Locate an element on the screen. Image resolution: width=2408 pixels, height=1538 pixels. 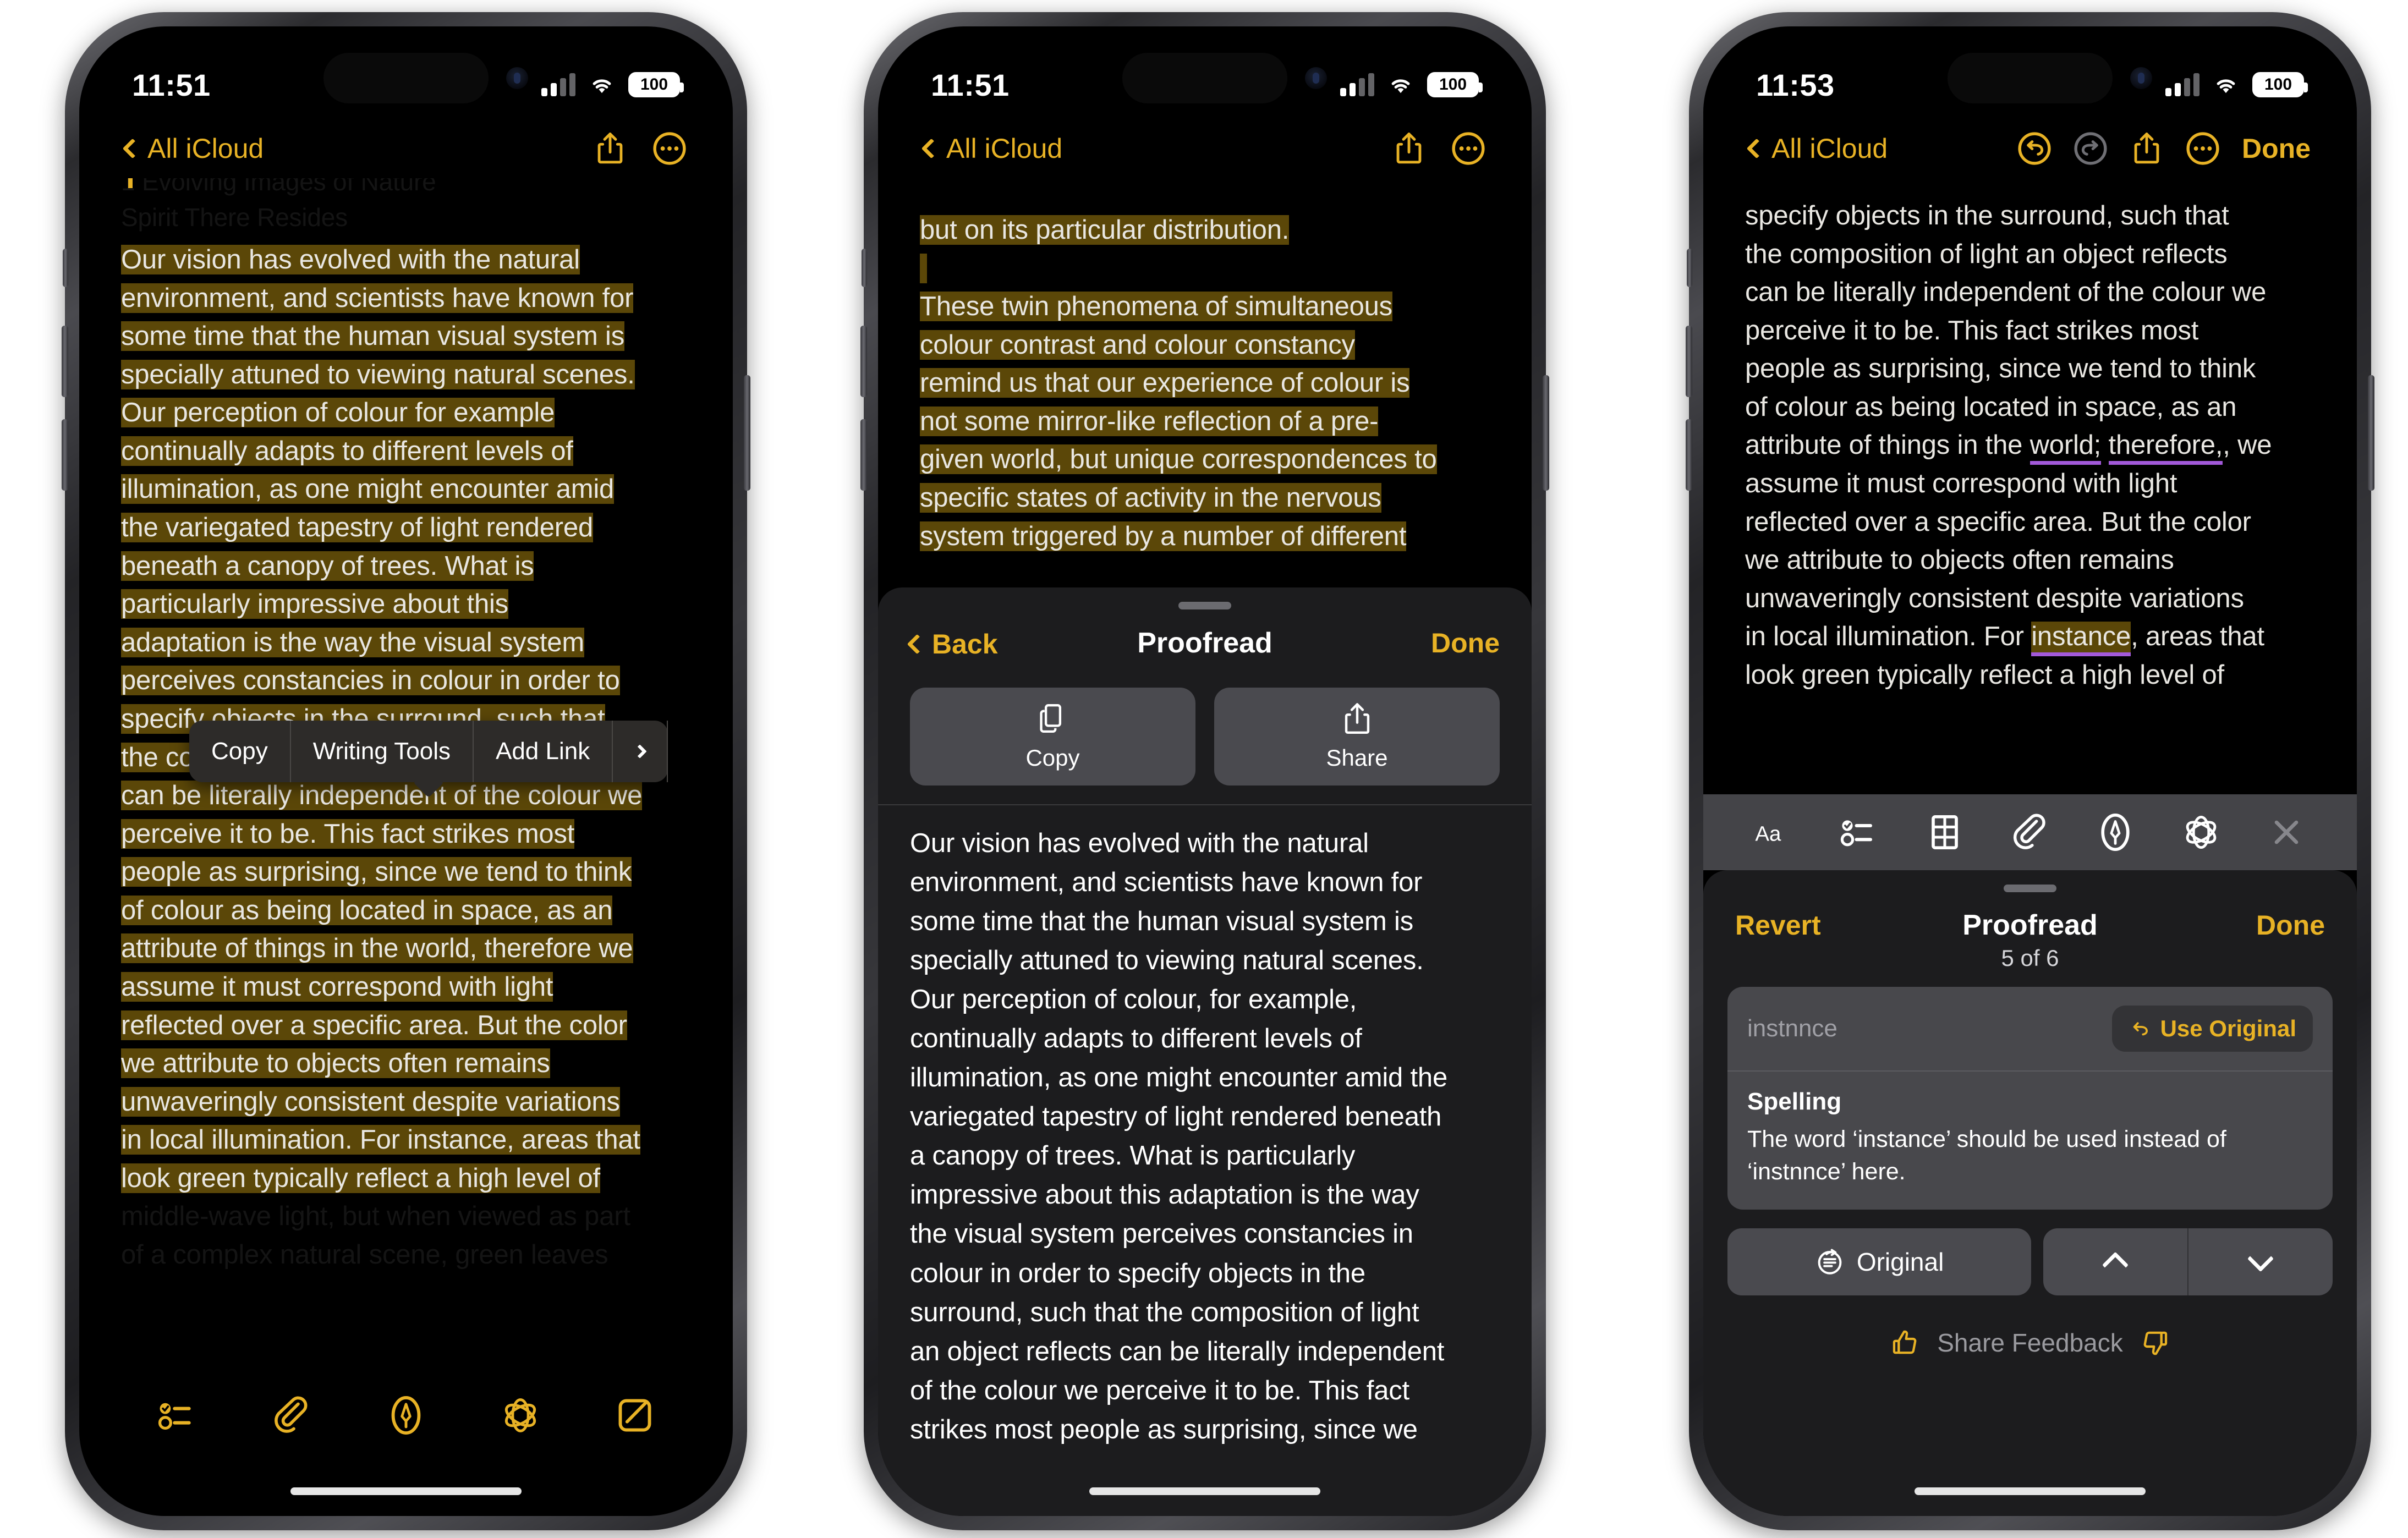
format-aa-icon: Aa is located at coordinates (1773, 832).